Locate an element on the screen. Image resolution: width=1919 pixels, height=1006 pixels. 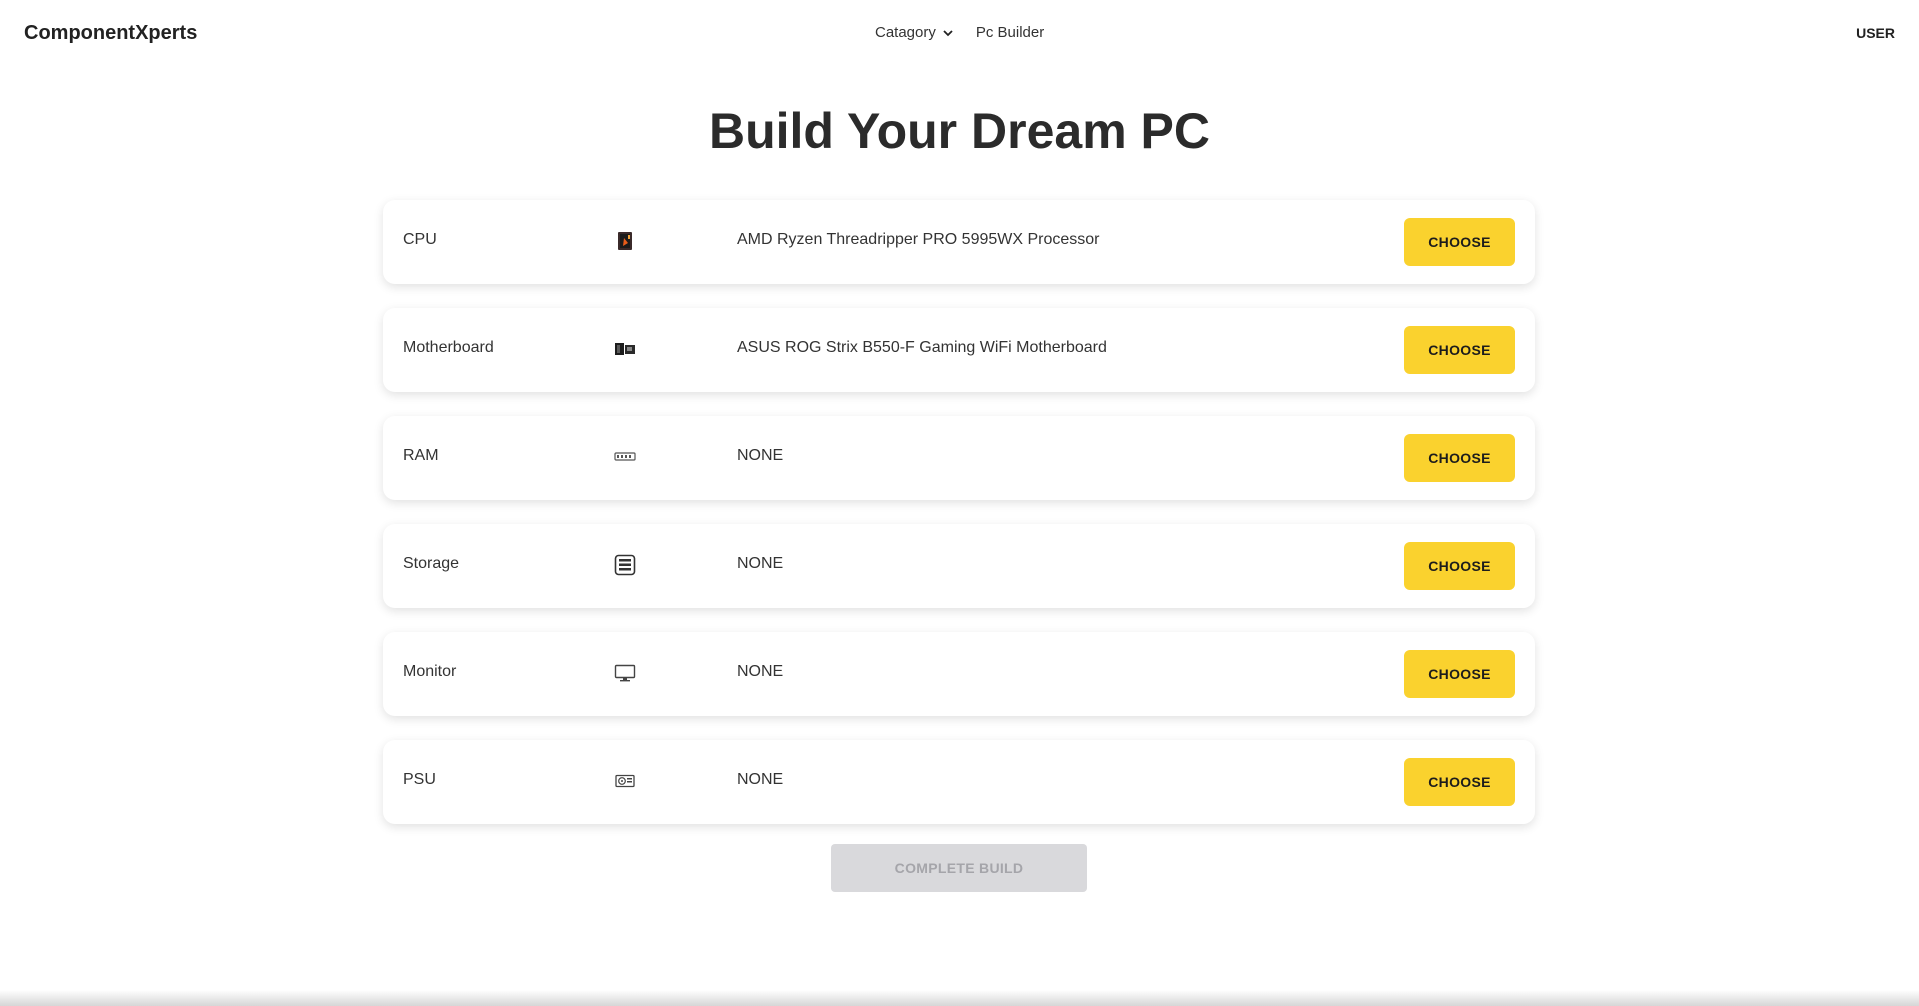
psu-icon is located at coordinates (625, 781).